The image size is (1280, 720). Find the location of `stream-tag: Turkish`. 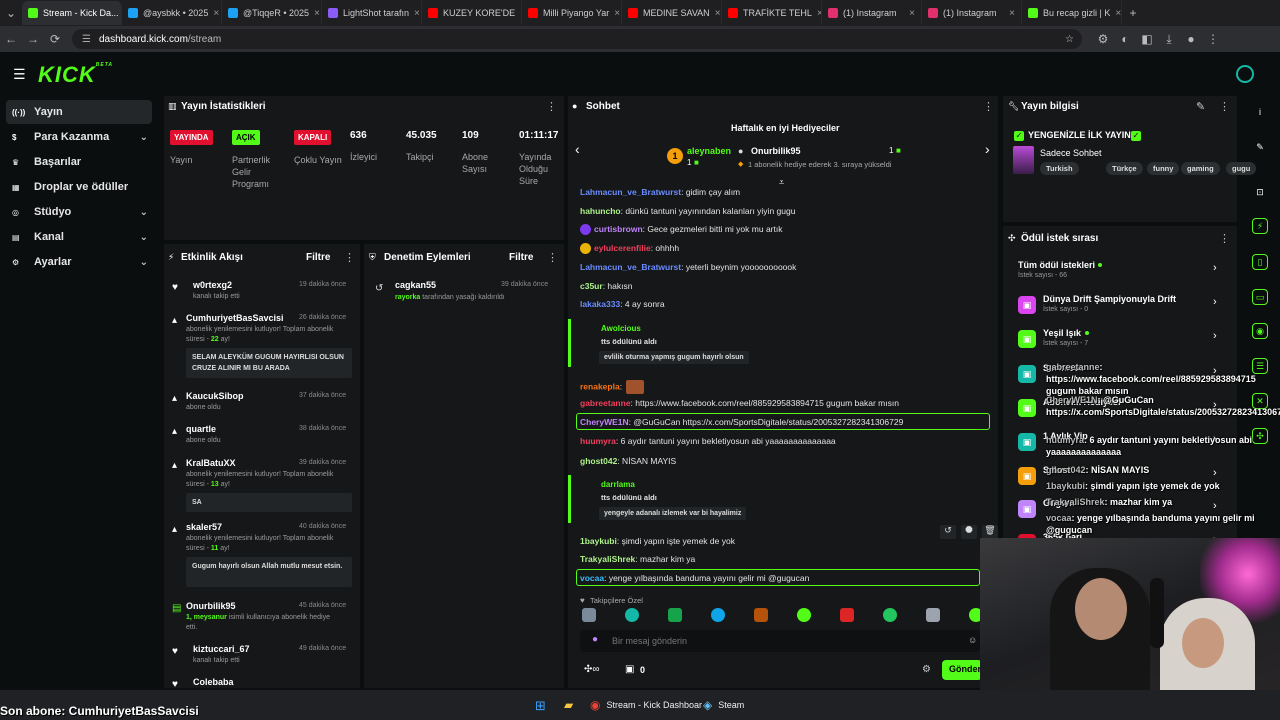

stream-tag: Turkish is located at coordinates (1059, 168).